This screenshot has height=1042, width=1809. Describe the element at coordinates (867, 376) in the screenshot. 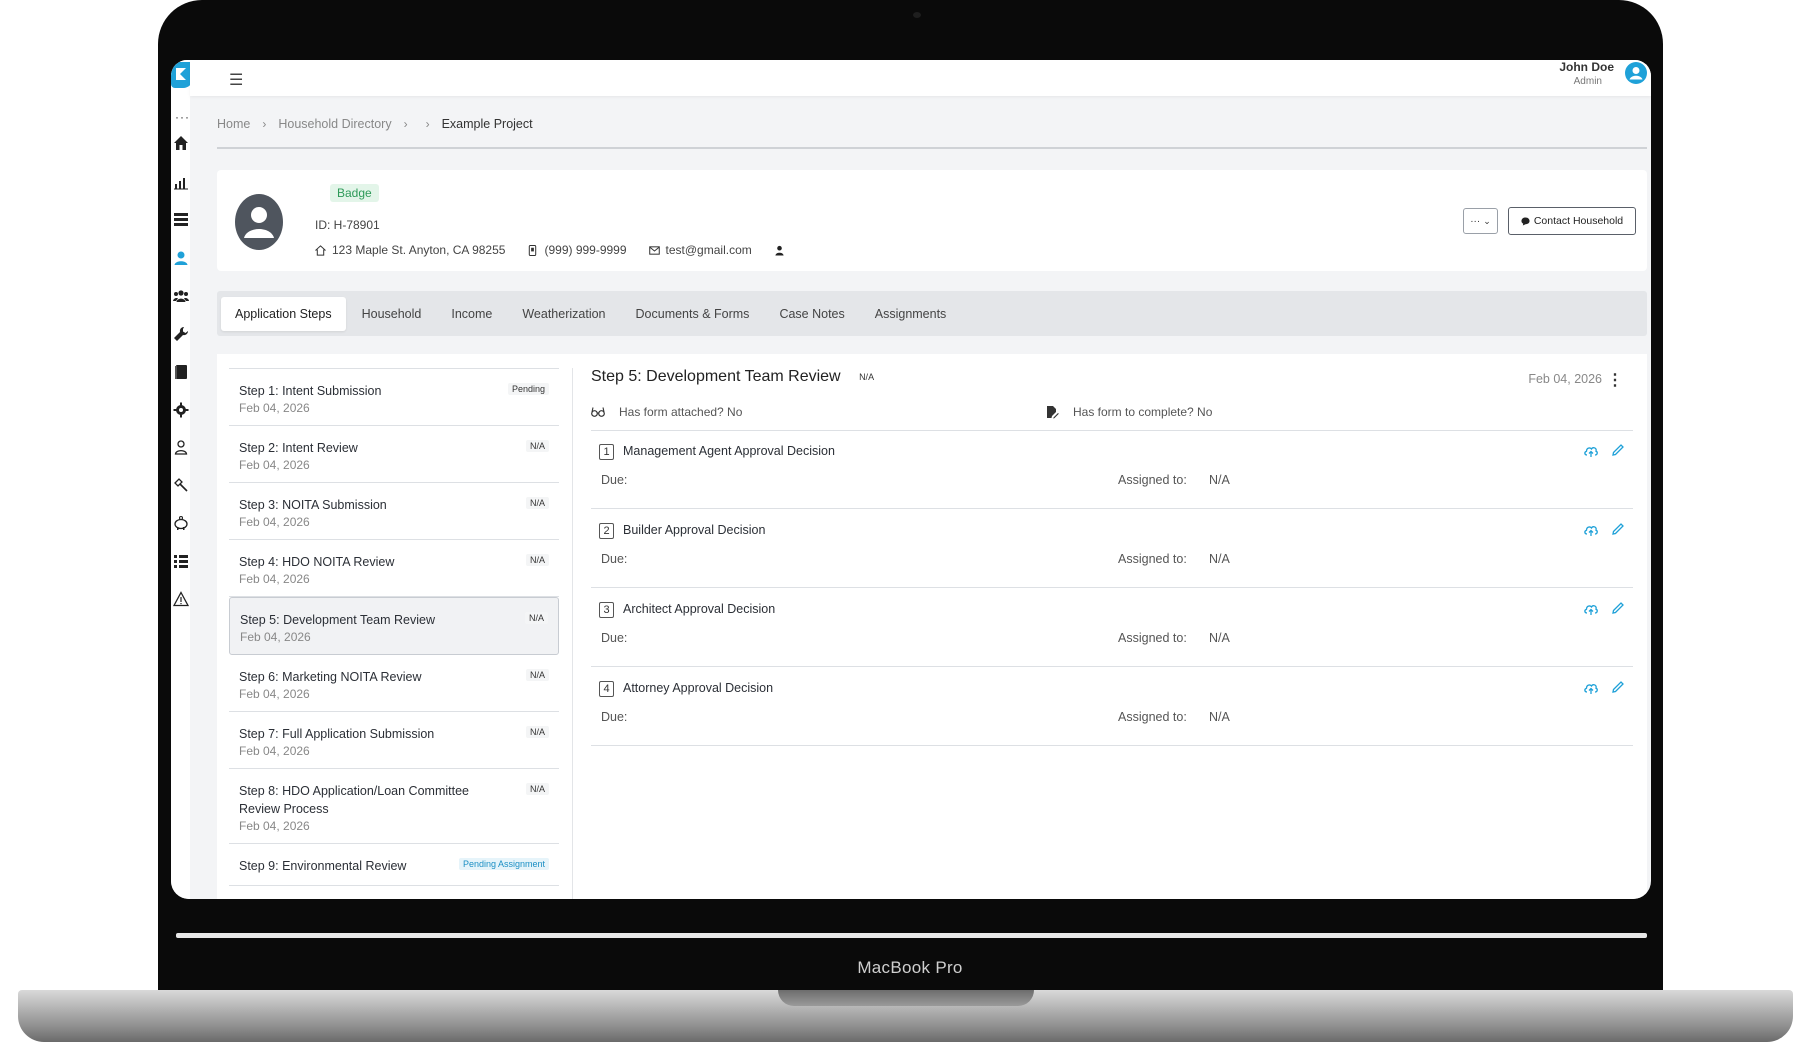

I see `detail-status-badge: N/A` at that location.